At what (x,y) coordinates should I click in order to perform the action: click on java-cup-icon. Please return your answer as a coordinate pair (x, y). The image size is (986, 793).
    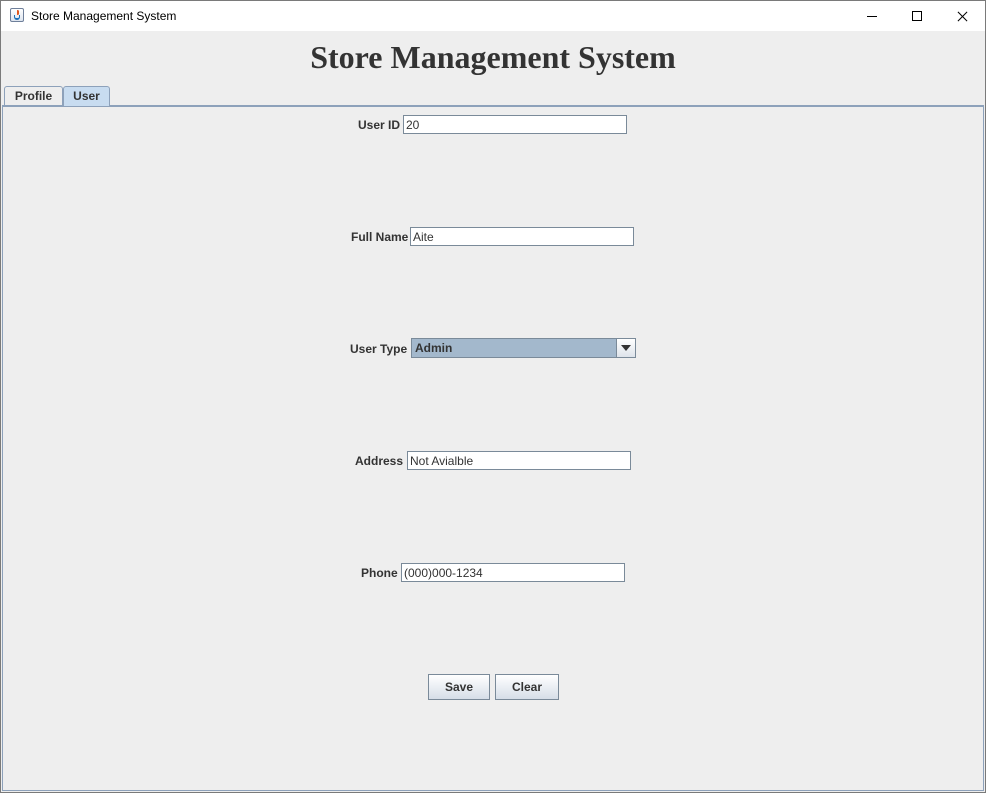
    Looking at the image, I should click on (17, 15).